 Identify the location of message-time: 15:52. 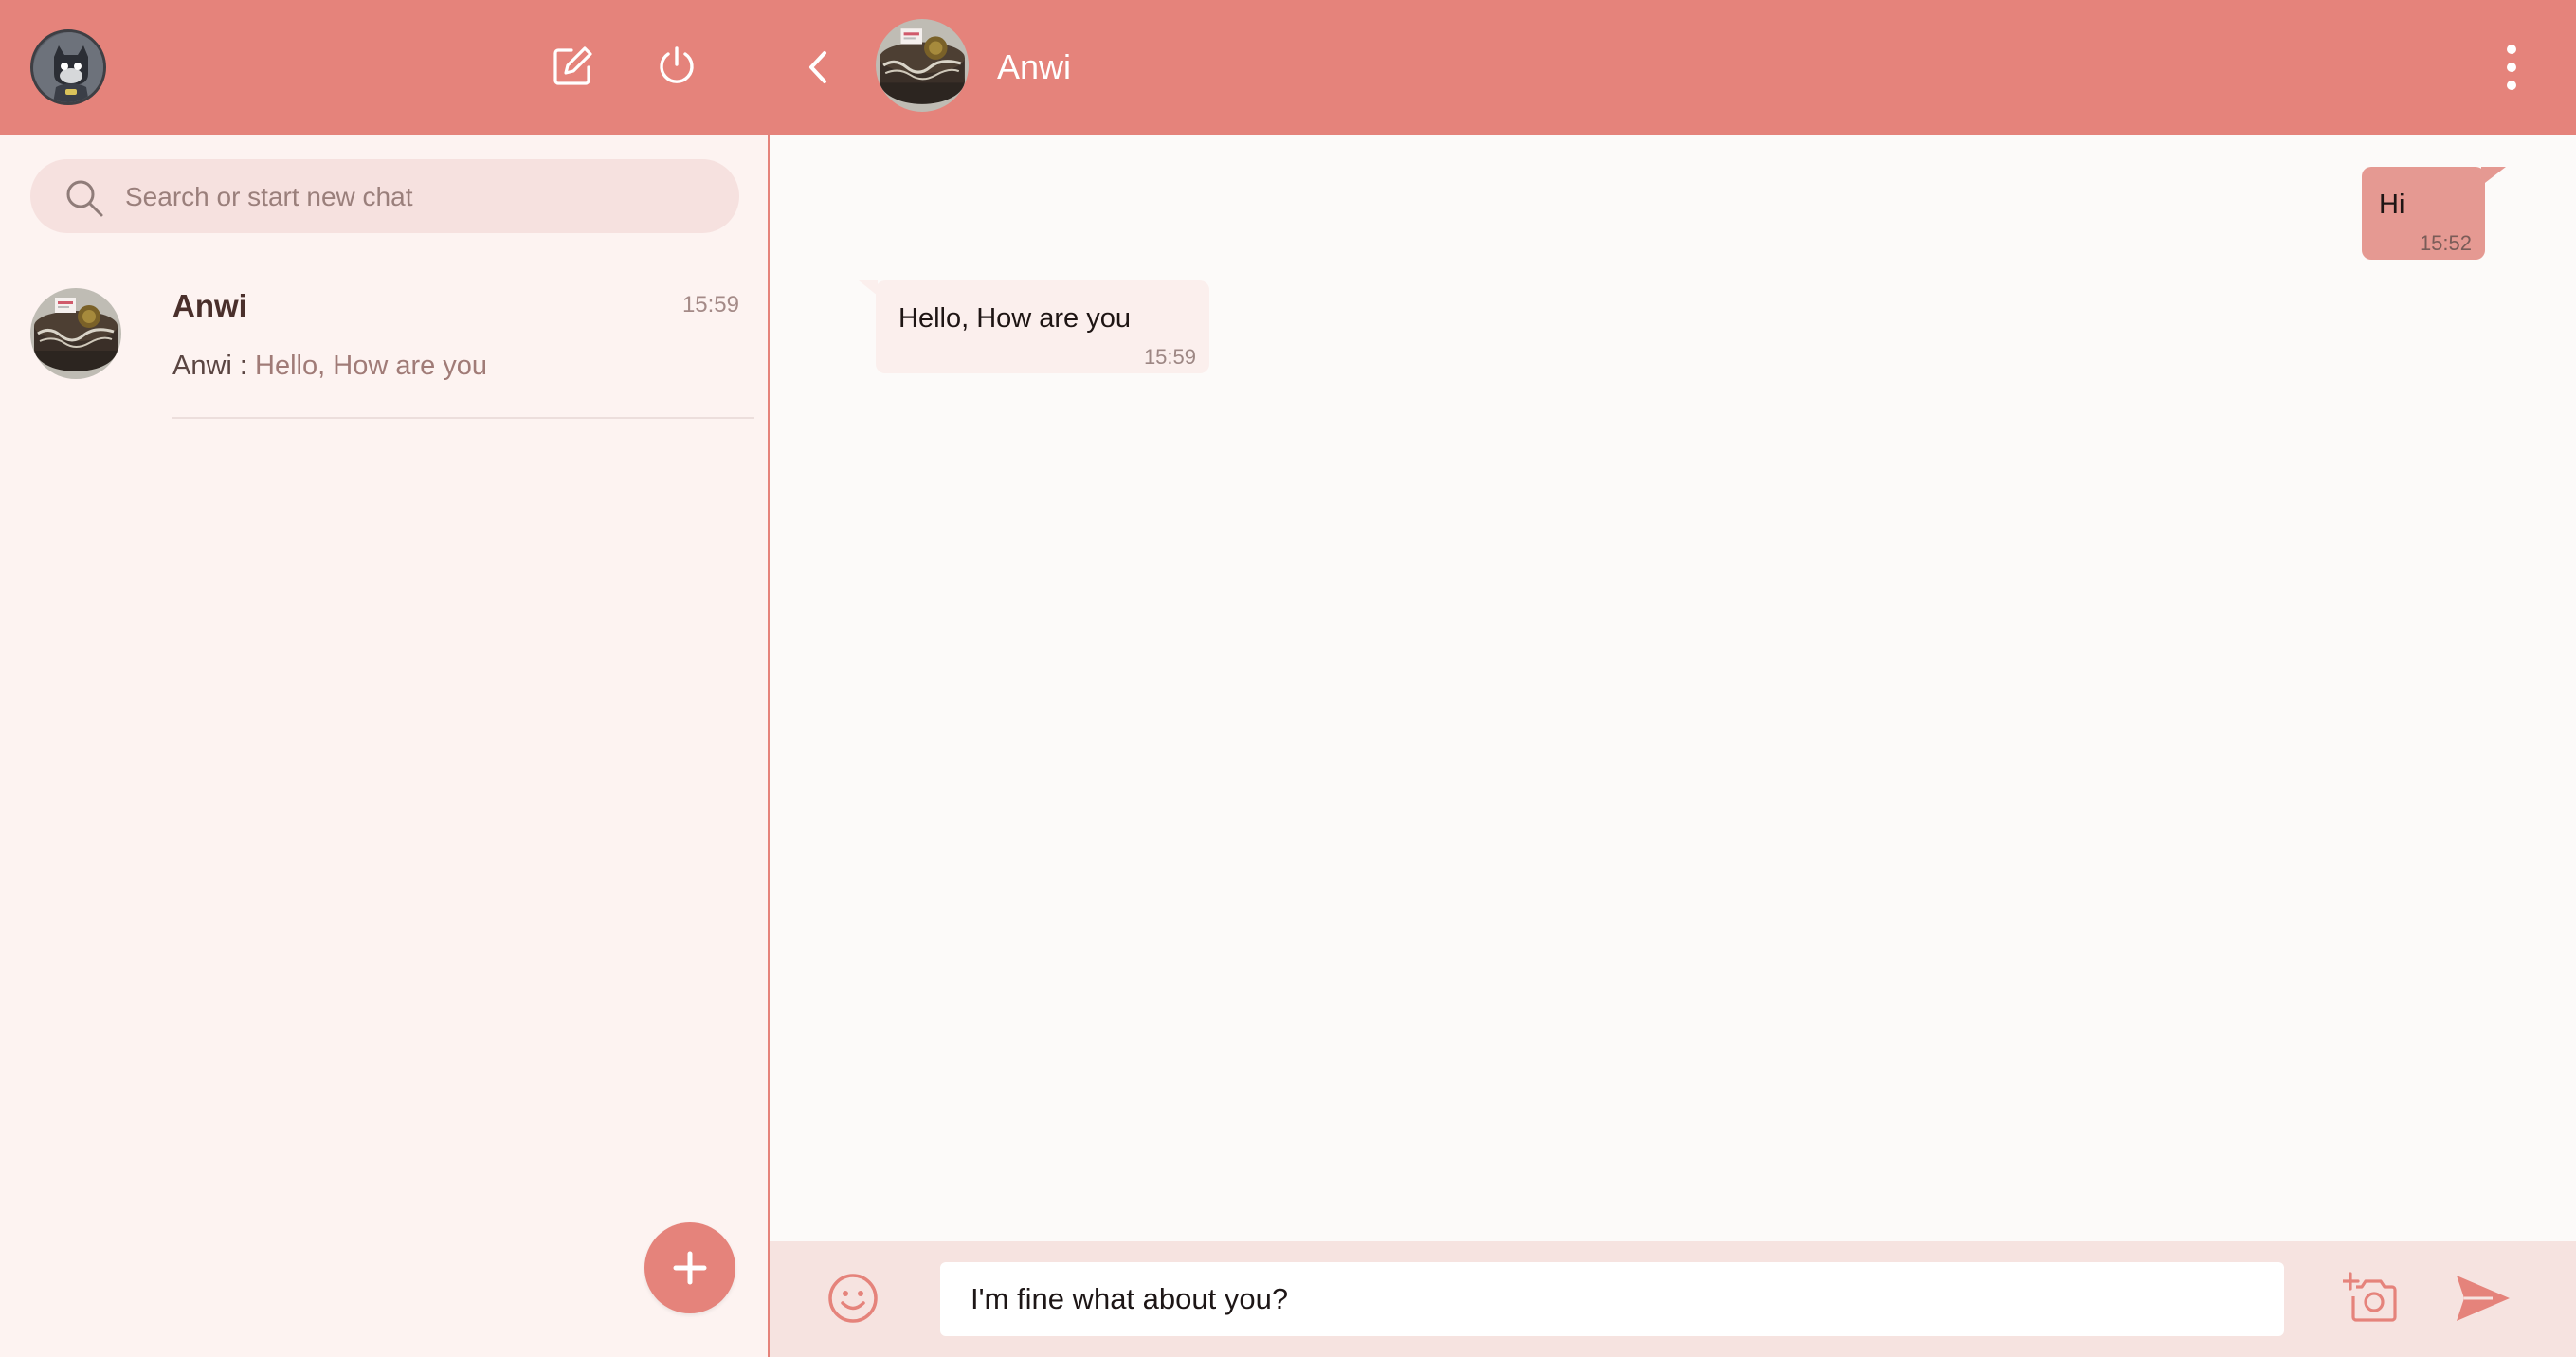
(2445, 243).